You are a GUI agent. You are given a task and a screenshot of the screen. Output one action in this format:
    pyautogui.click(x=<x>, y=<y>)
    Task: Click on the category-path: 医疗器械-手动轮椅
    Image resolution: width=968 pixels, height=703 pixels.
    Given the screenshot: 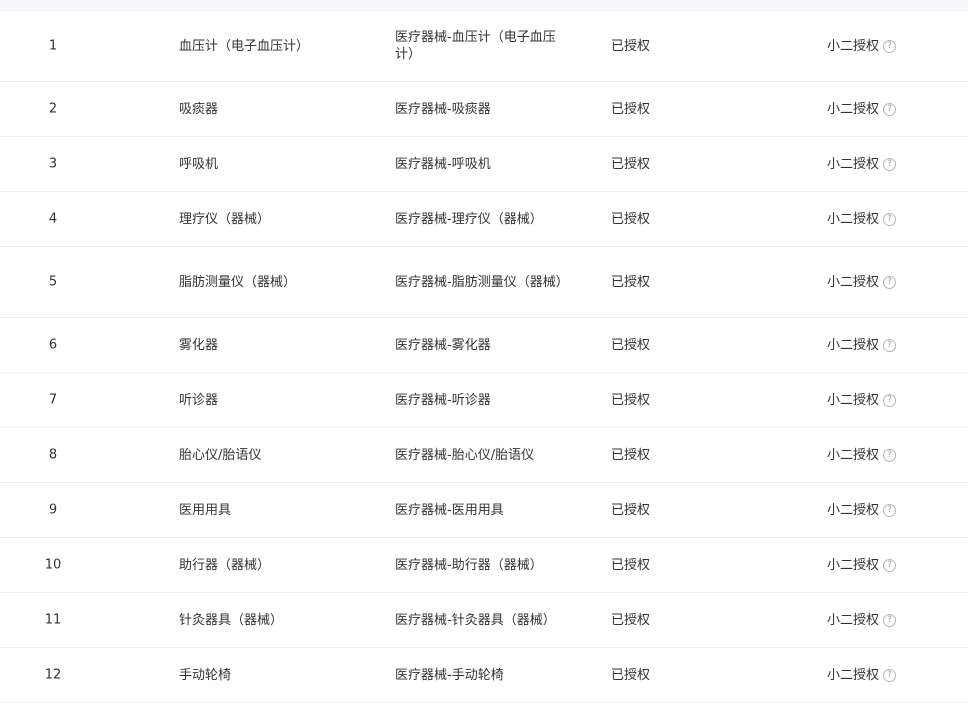 What is the action you would take?
    pyautogui.click(x=449, y=675)
    